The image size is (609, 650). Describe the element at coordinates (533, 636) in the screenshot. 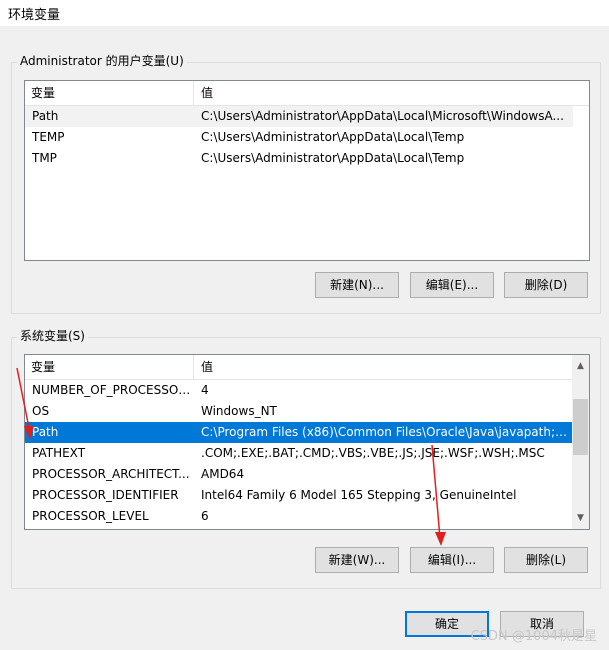

I see `watermark: CSDN @1004秋是星` at that location.